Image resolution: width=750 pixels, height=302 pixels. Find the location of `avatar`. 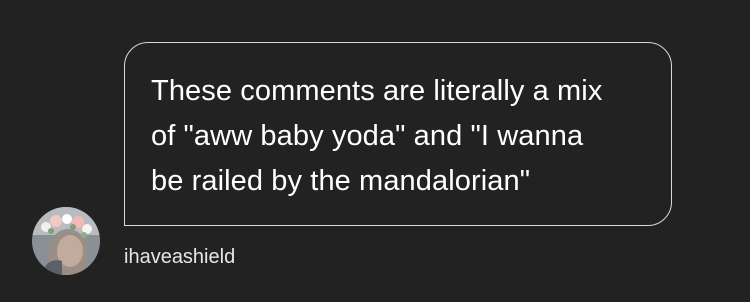

avatar is located at coordinates (66, 241).